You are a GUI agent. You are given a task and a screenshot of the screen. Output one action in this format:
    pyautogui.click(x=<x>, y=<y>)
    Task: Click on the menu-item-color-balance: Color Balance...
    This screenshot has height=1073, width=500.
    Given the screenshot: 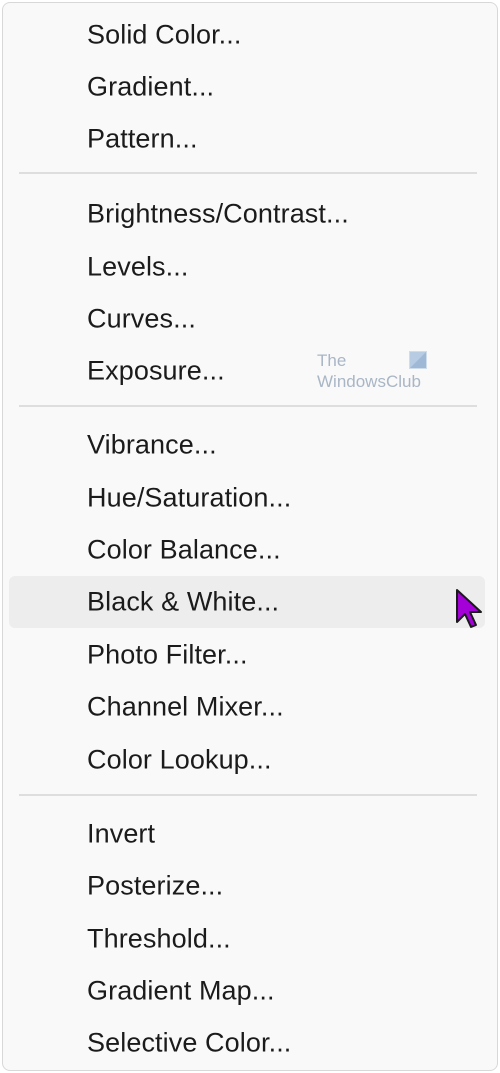 What is the action you would take?
    pyautogui.click(x=250, y=550)
    